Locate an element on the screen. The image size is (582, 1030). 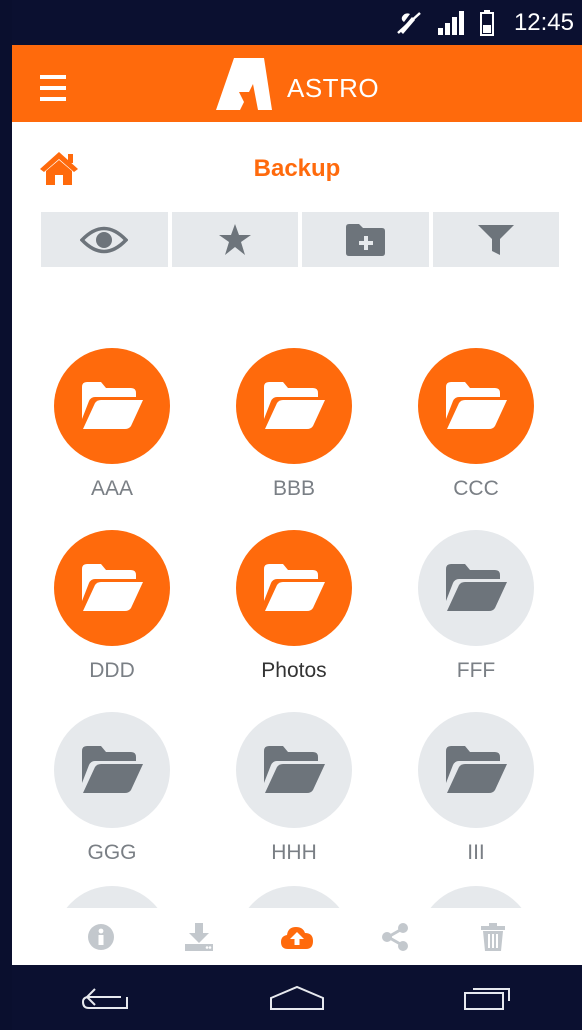
battery-icon is located at coordinates (487, 23).